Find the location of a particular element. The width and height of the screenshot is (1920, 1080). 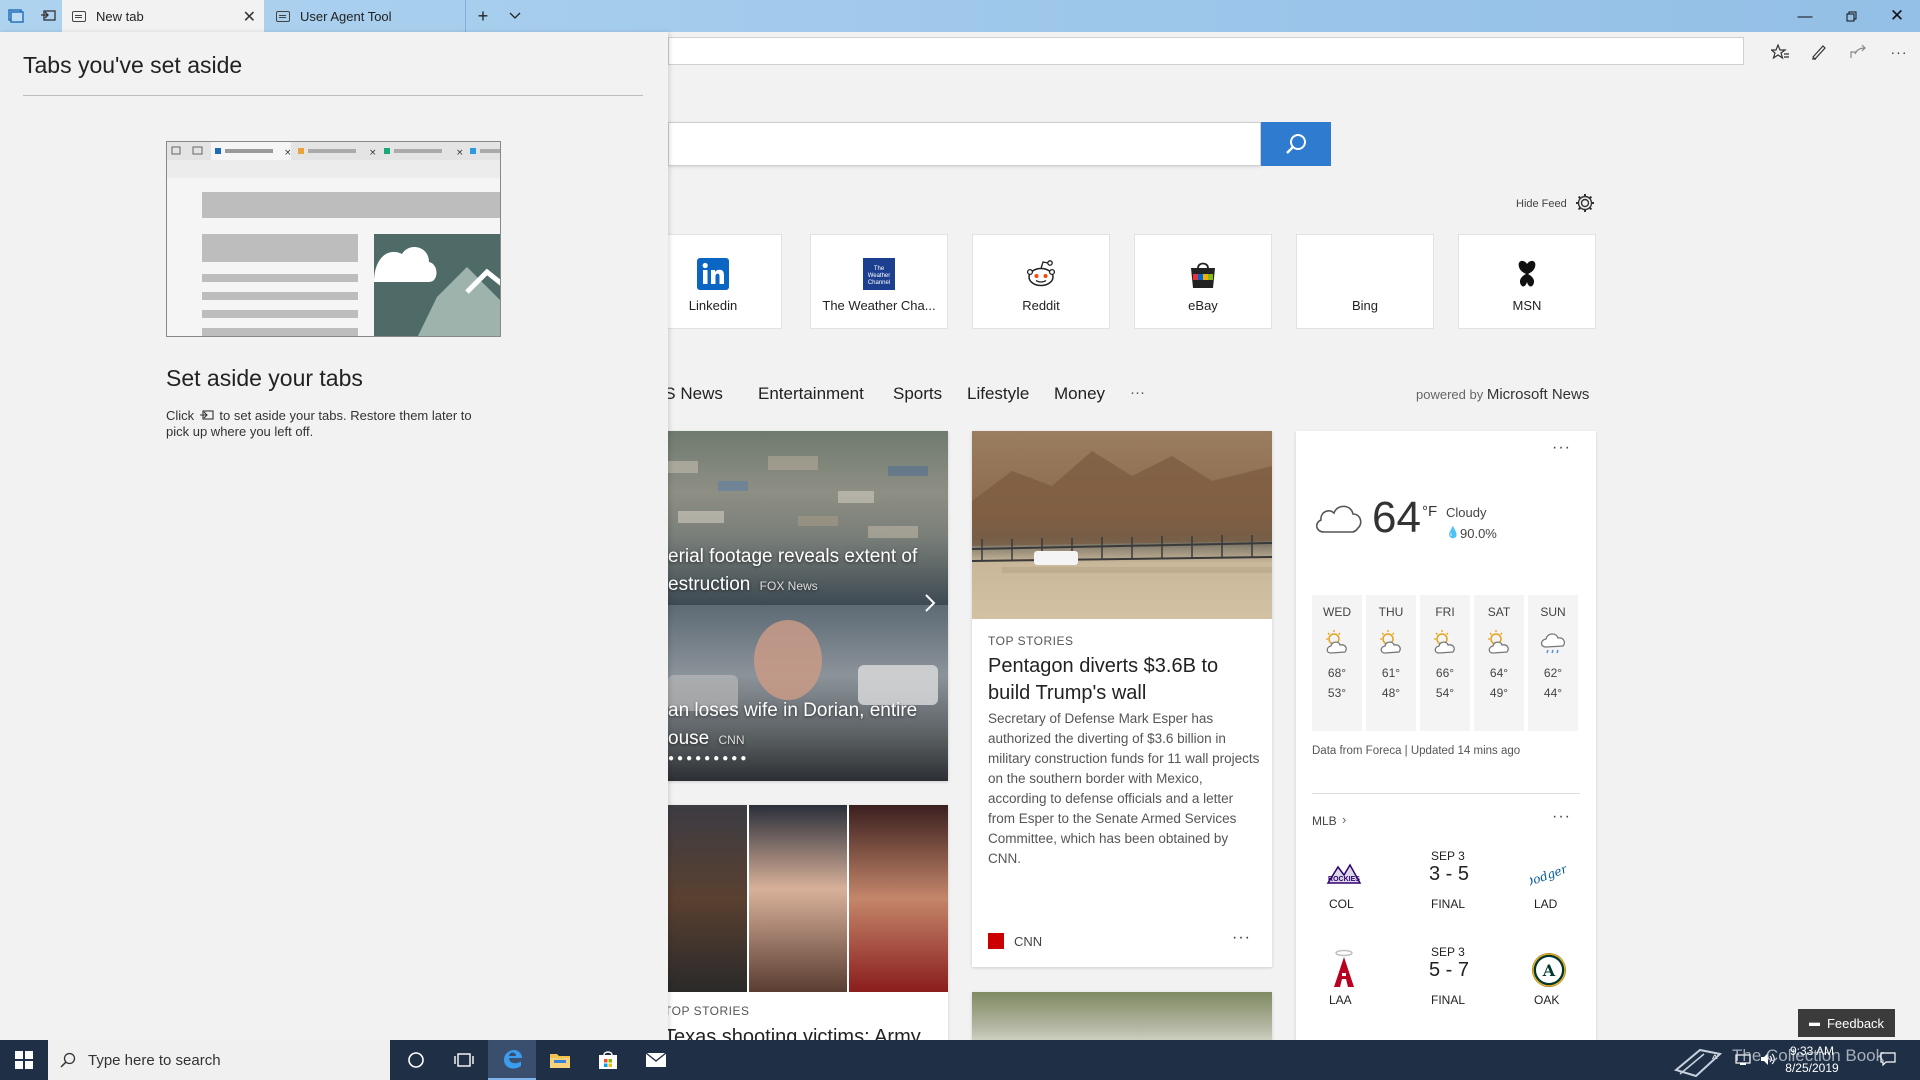

clock-time: 9:33 AM is located at coordinates (1812, 1051).